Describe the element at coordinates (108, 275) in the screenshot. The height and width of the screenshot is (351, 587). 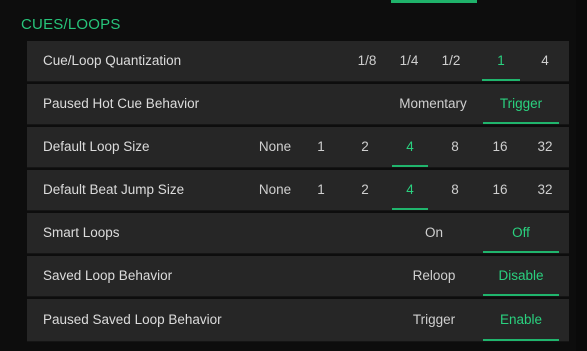
I see `setting-label: Saved Loop Behavior` at that location.